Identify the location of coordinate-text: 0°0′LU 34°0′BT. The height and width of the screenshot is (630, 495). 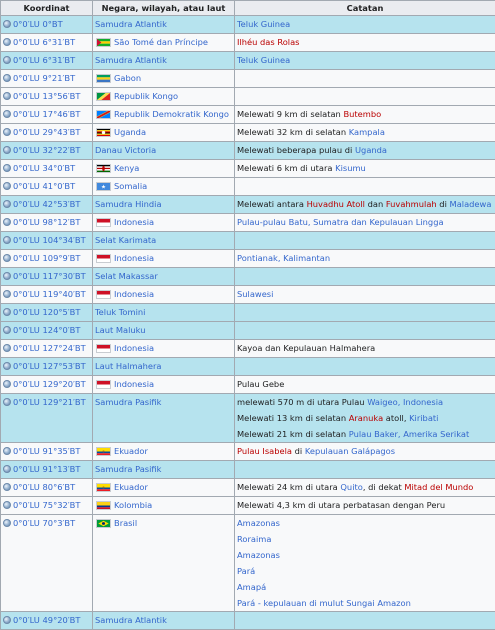
(44, 168).